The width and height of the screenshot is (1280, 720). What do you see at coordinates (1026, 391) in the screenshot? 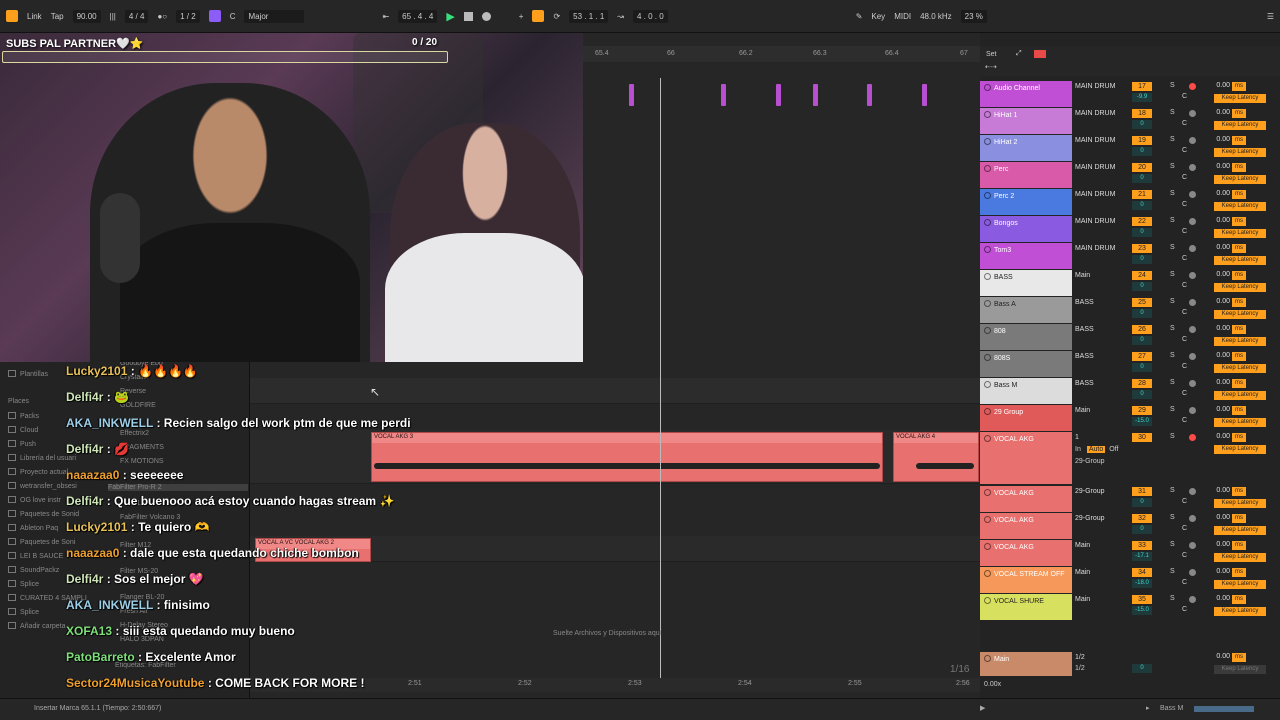
I see `channel-name: Bass M` at bounding box center [1026, 391].